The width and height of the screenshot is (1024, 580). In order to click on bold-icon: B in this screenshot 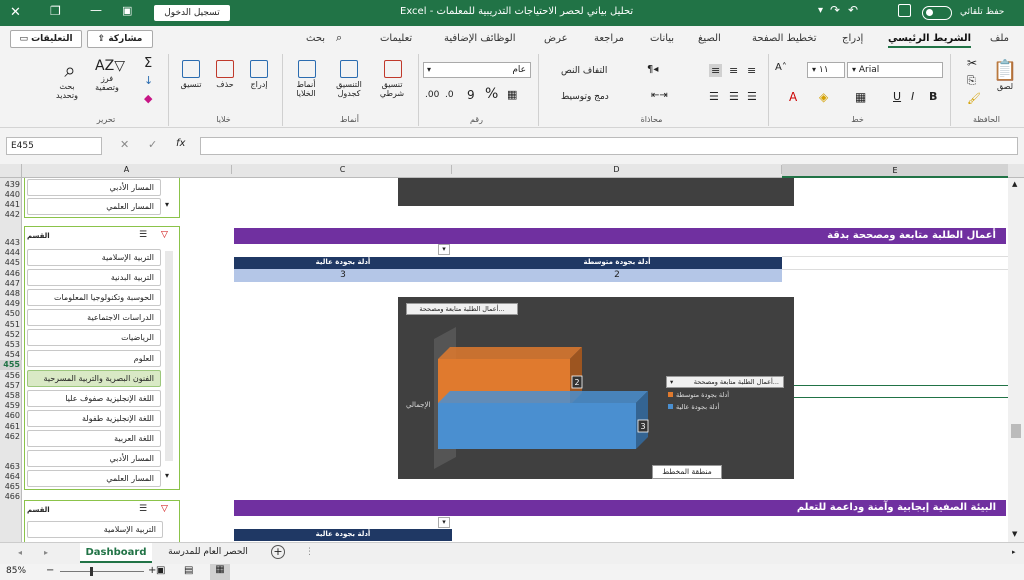, I will do `click(933, 96)`.